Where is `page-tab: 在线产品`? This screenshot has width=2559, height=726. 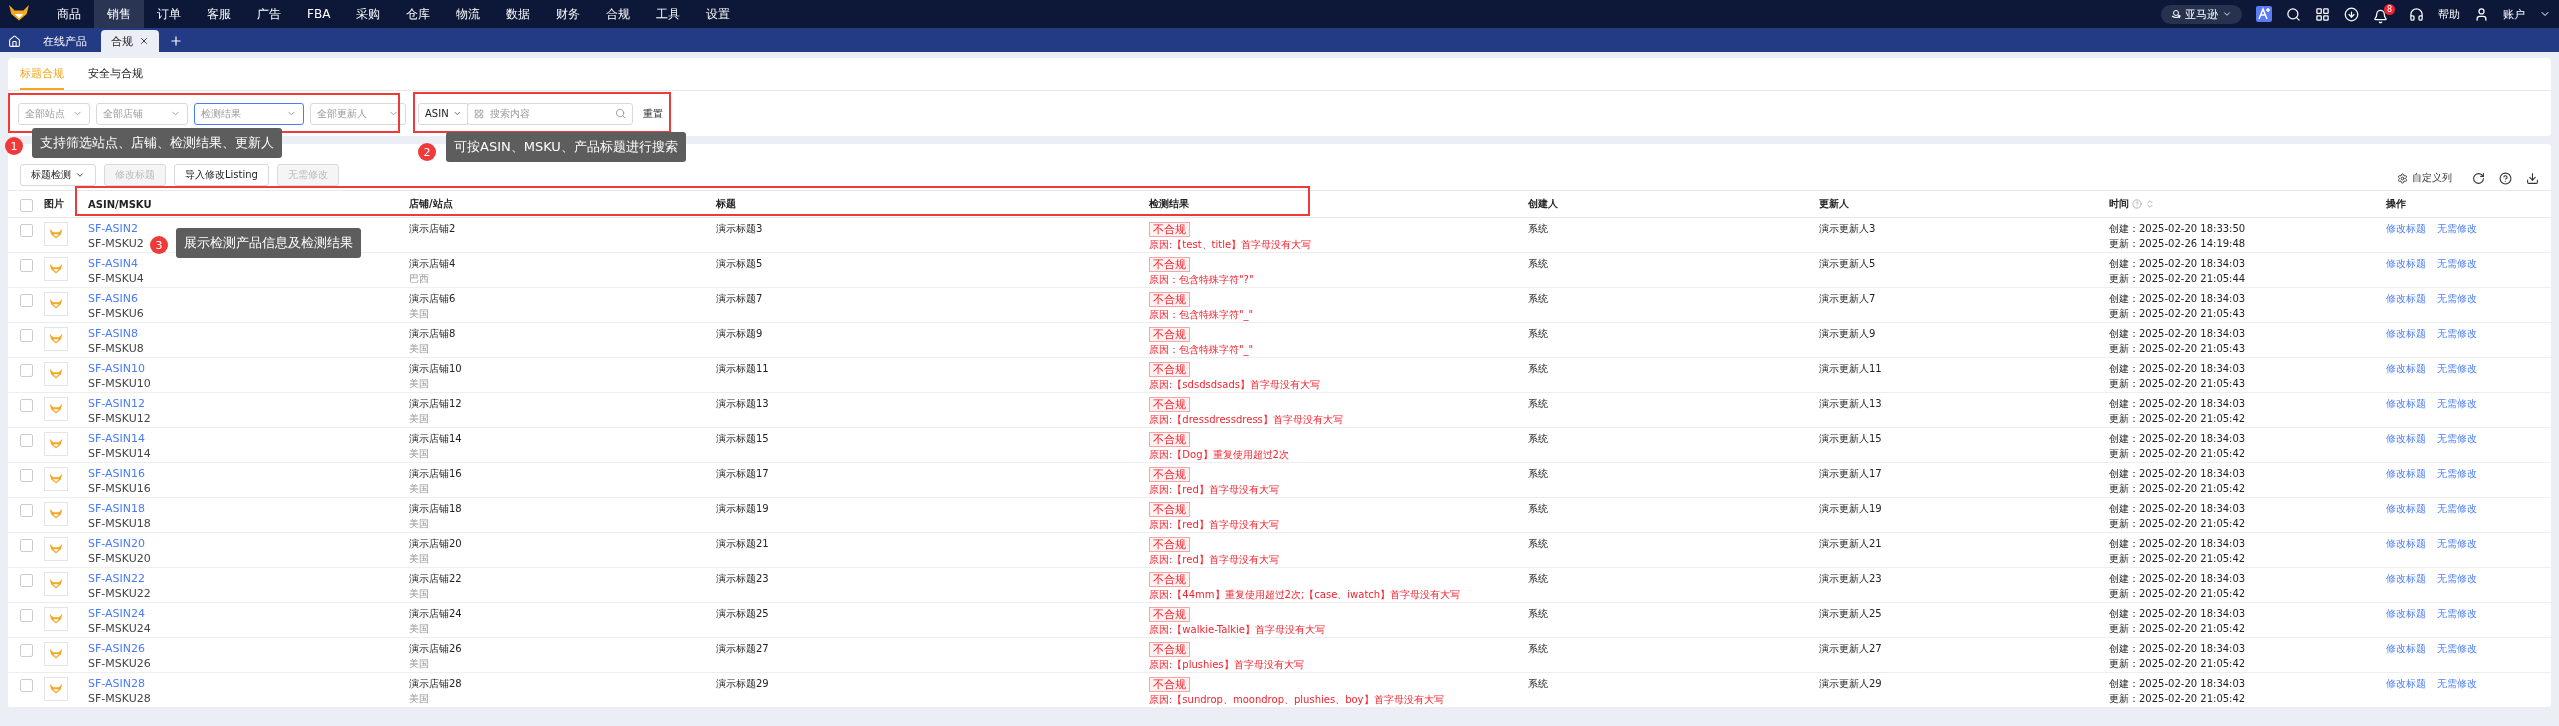 page-tab: 在线产品 is located at coordinates (65, 41).